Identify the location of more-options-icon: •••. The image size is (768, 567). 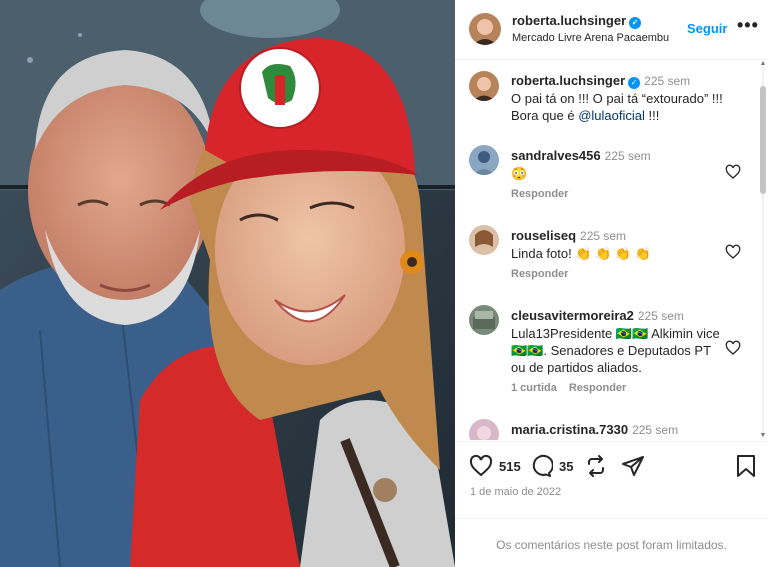
(748, 25).